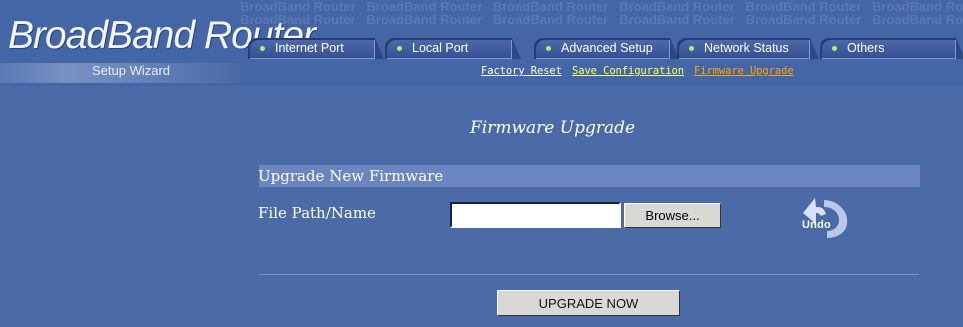 Image resolution: width=963 pixels, height=327 pixels. I want to click on tab-label: Internet Port, so click(309, 48).